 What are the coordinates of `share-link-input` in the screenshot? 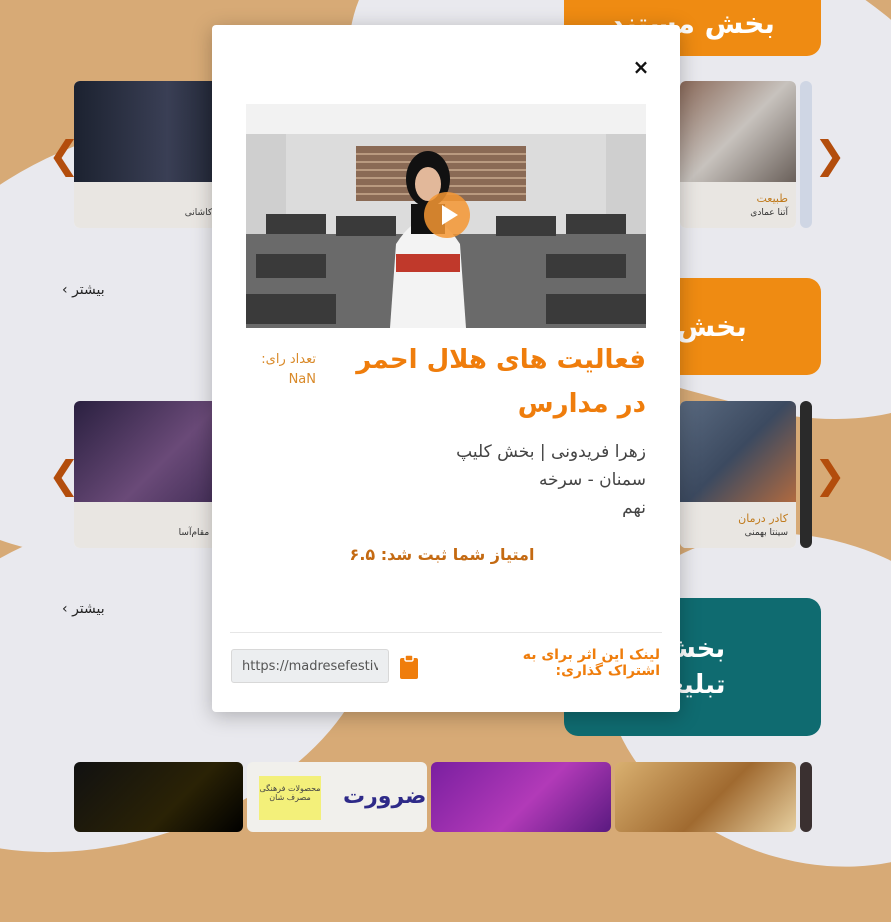 It's located at (310, 666).